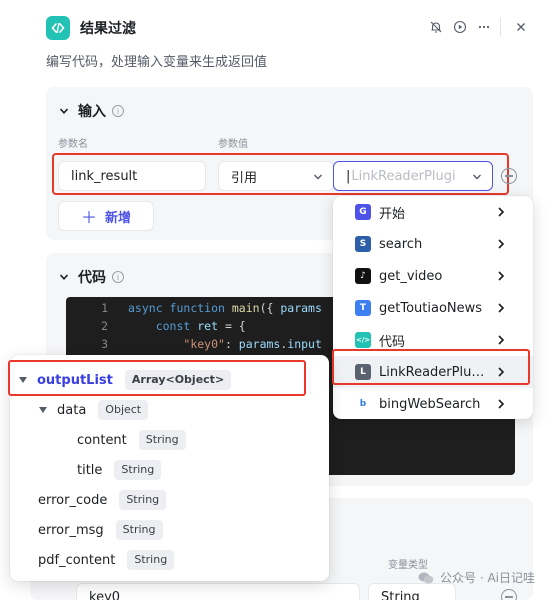 Image resolution: width=553 pixels, height=600 pixels. I want to click on line-number: 3, so click(104, 344).